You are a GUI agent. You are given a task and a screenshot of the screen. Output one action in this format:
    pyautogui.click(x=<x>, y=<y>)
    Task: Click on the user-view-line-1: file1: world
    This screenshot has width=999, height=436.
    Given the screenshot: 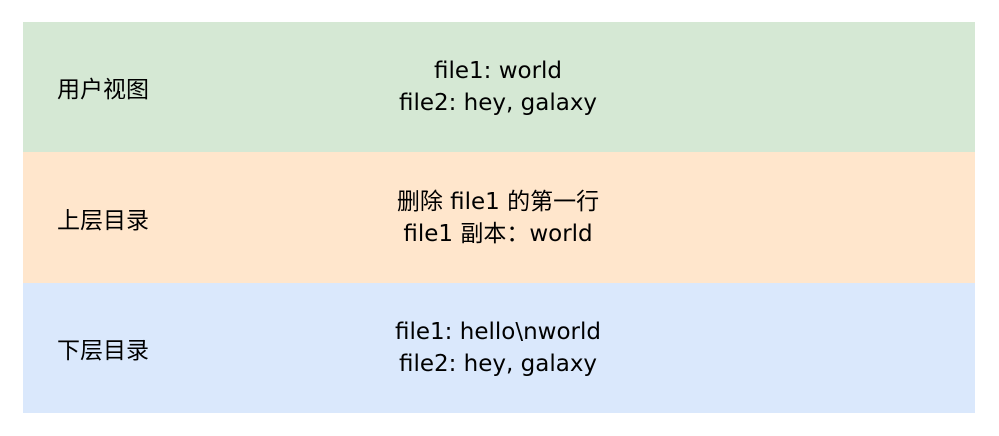 What is the action you would take?
    pyautogui.click(x=498, y=71)
    